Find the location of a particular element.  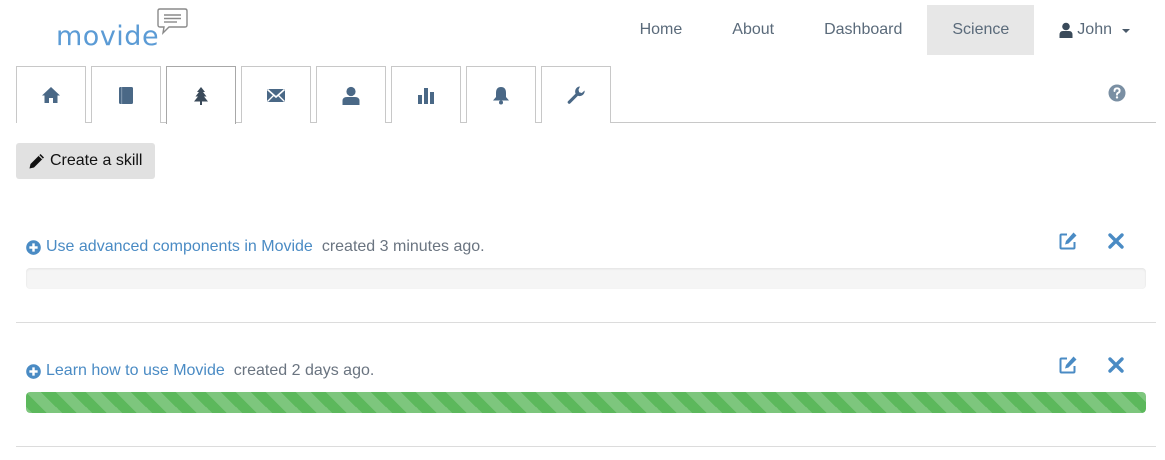

home-icon is located at coordinates (51, 95).